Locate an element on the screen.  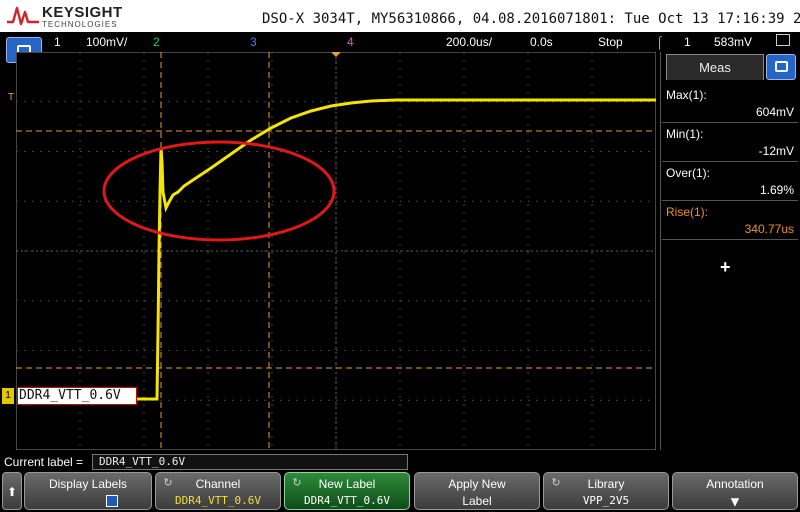
delay-value: 0.0s is located at coordinates (541, 42).